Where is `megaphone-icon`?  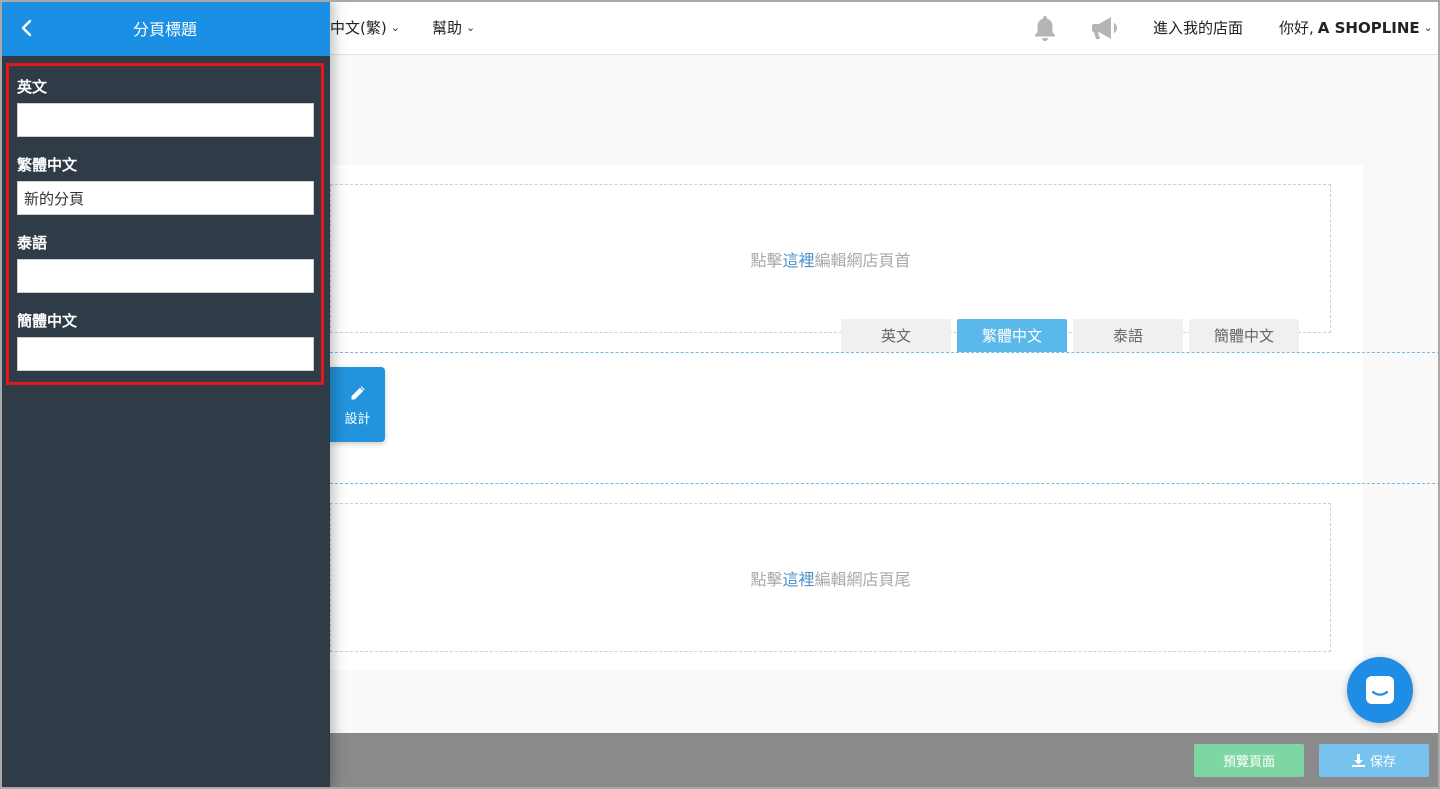 megaphone-icon is located at coordinates (1106, 27).